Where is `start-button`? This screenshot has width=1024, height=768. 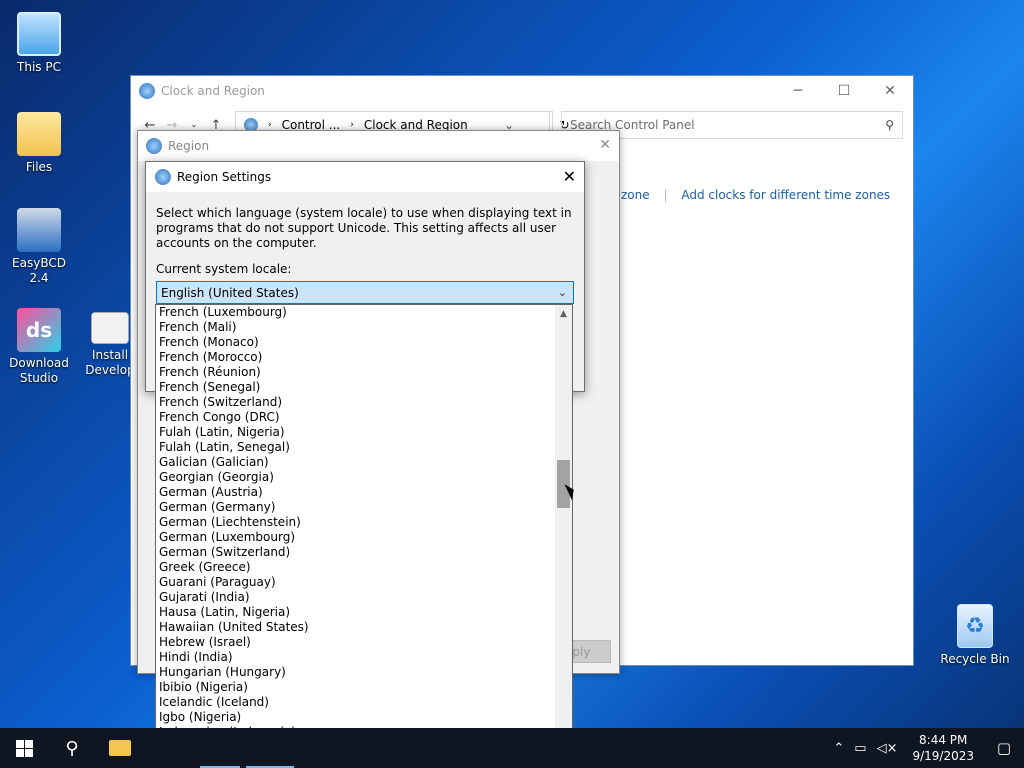 start-button is located at coordinates (24, 748).